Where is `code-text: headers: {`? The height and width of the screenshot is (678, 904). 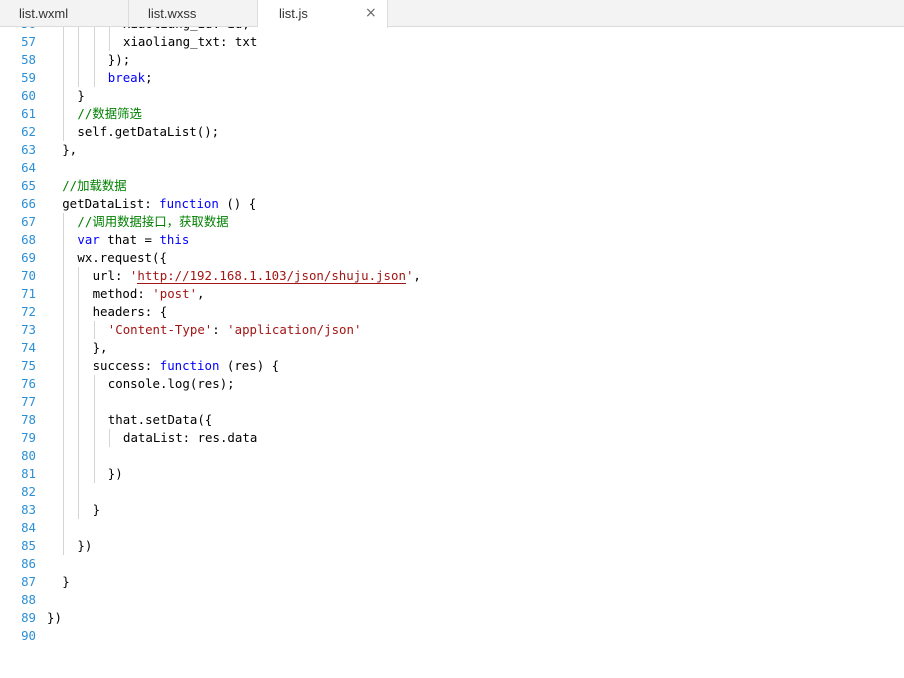 code-text: headers: { is located at coordinates (130, 312).